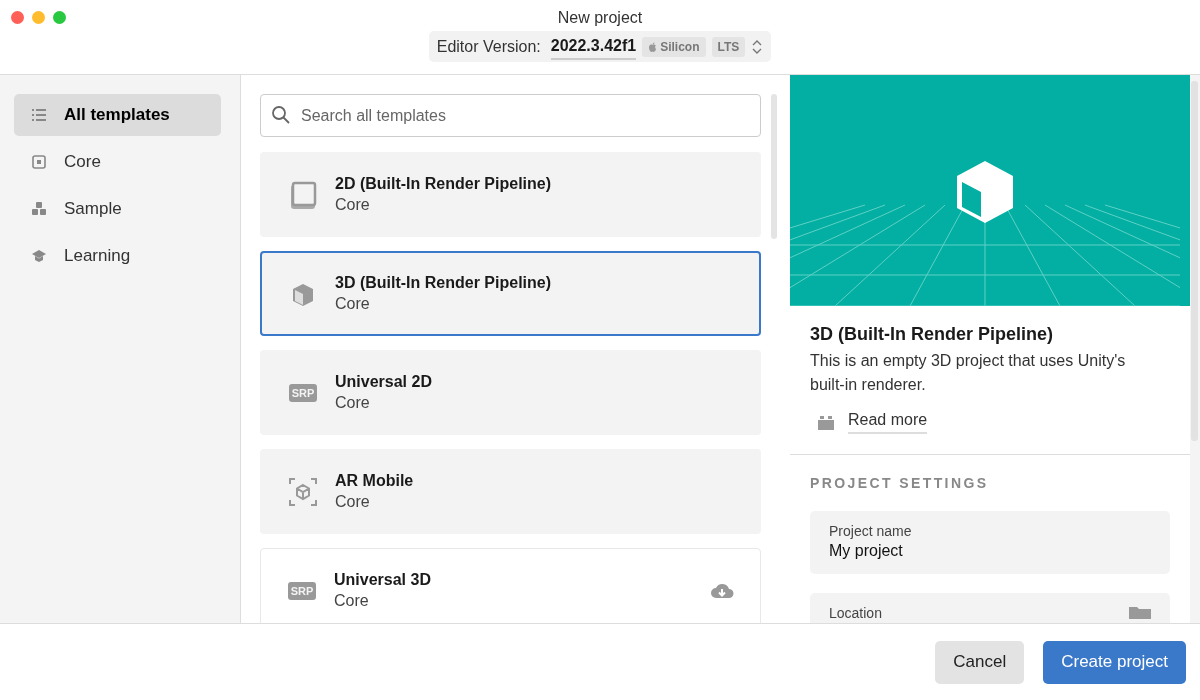 The width and height of the screenshot is (1200, 700). Describe the element at coordinates (728, 46) in the screenshot. I see `badge-text: LTS` at that location.